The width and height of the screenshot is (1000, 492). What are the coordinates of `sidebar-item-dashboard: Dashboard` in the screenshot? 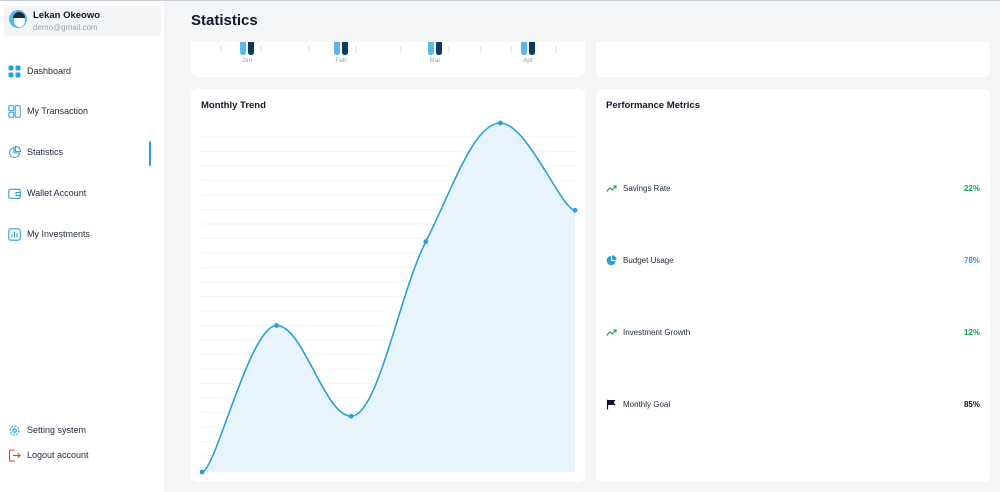 It's located at (82, 72).